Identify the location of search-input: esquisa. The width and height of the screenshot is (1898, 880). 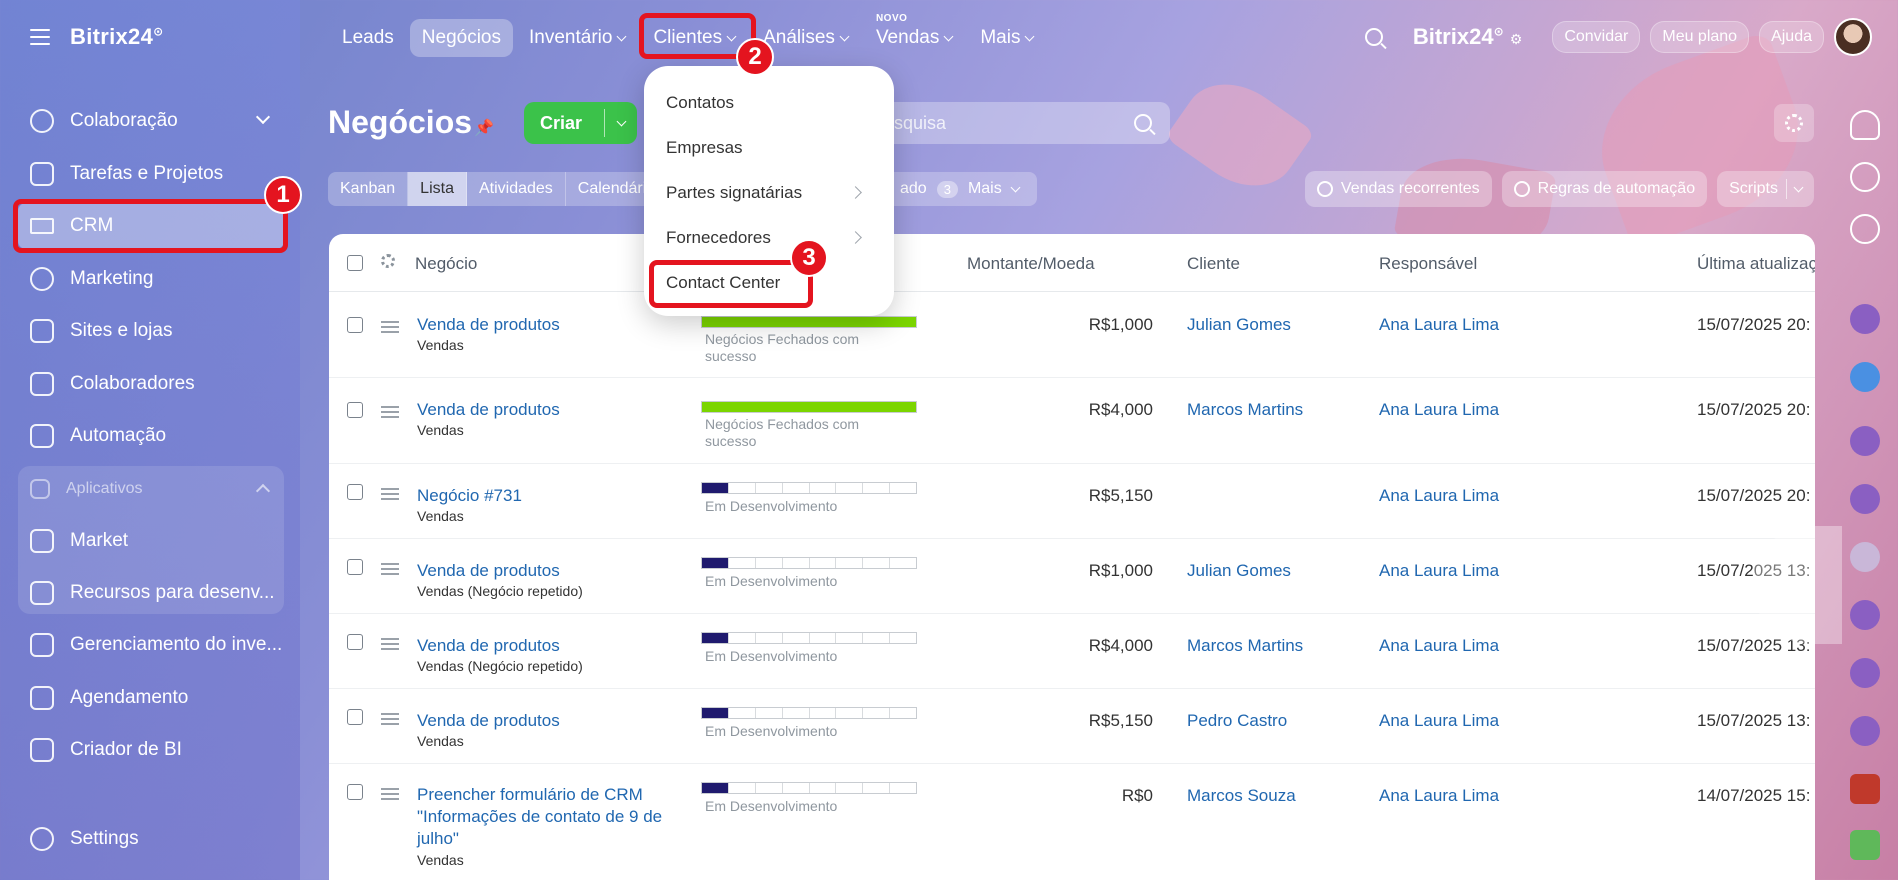
(1020, 123).